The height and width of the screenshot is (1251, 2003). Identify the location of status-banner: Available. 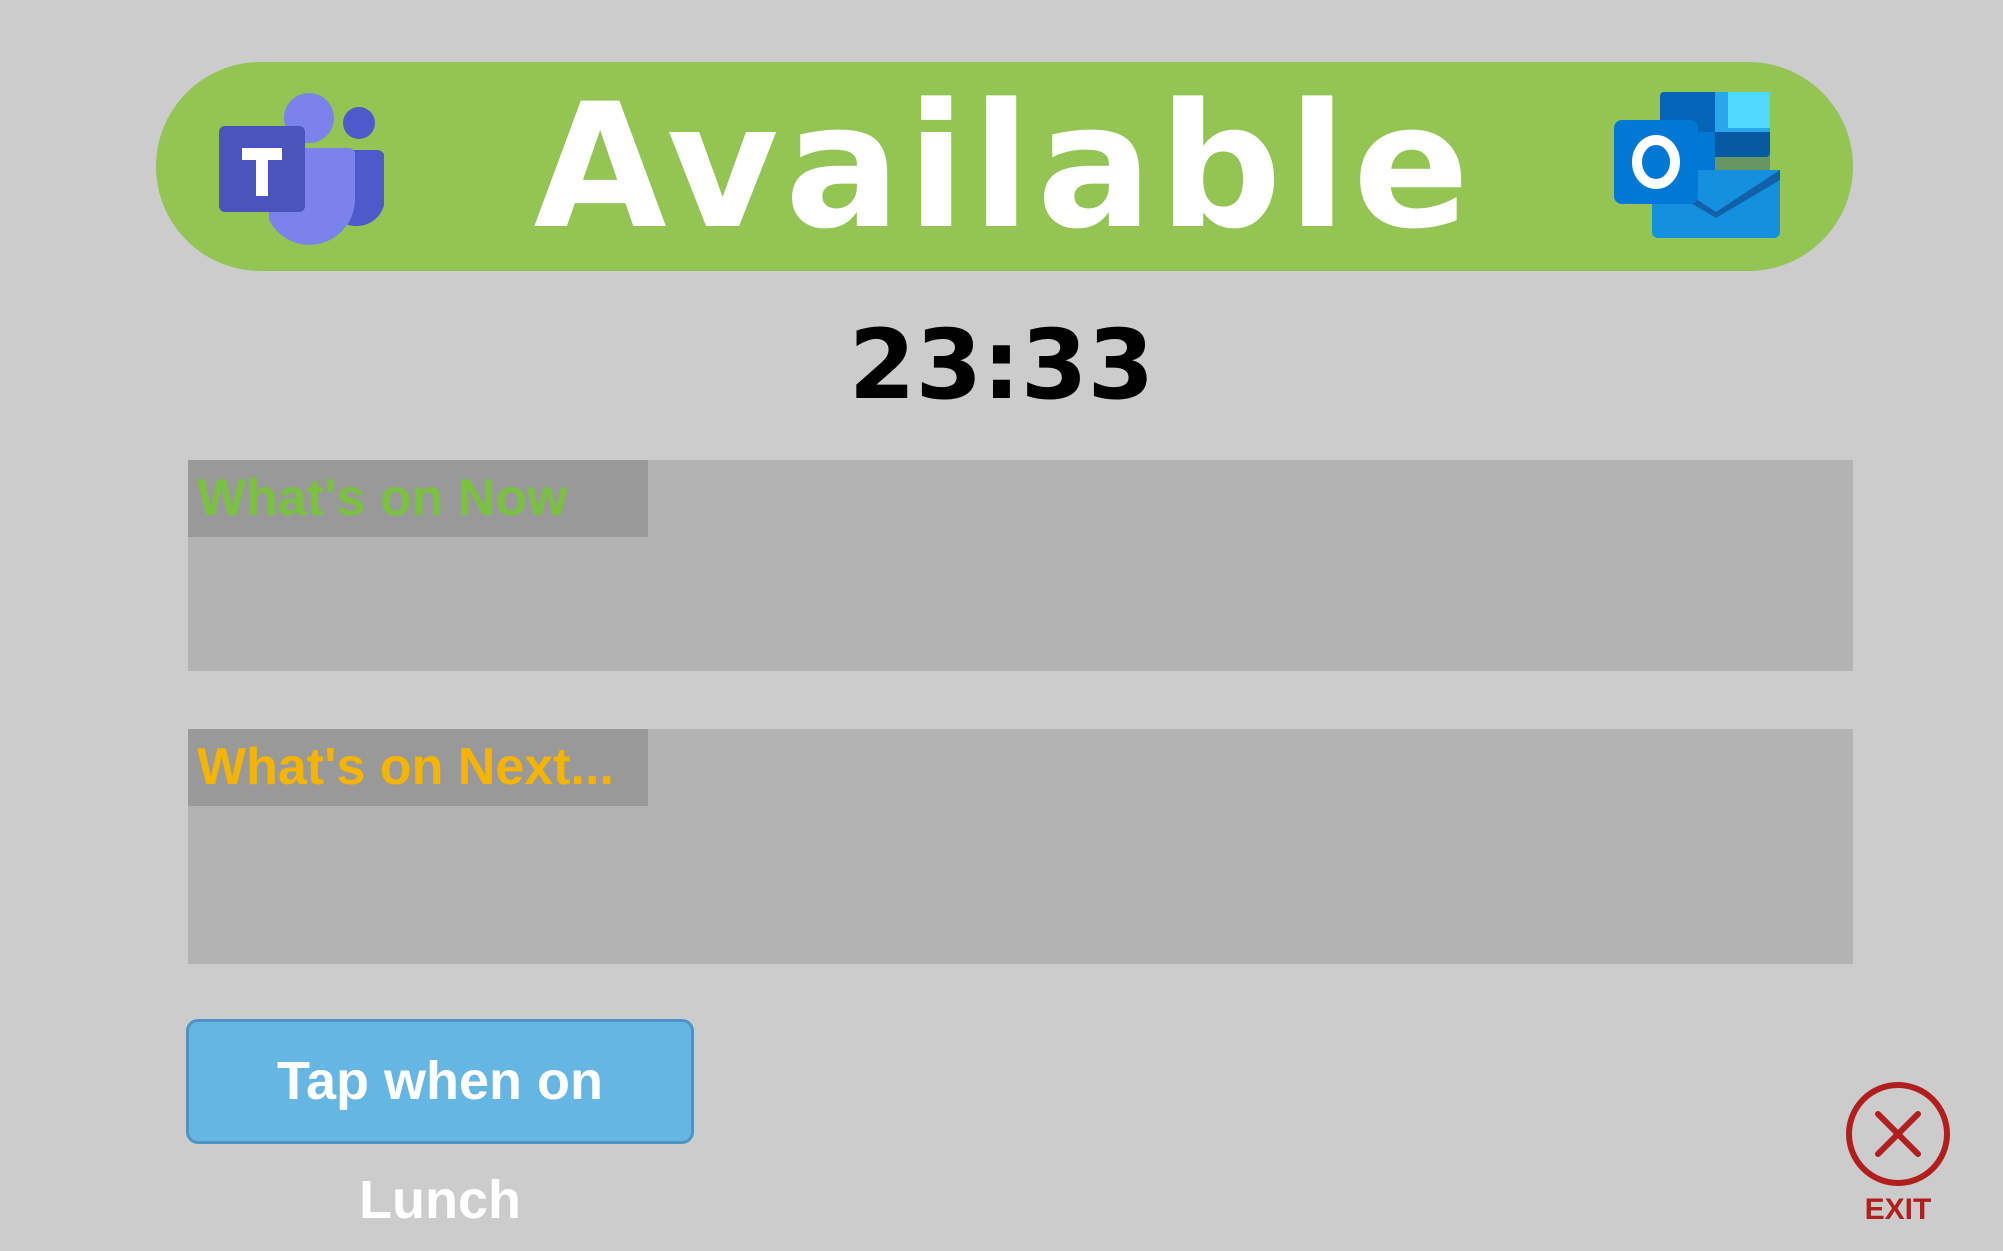
(1004, 166).